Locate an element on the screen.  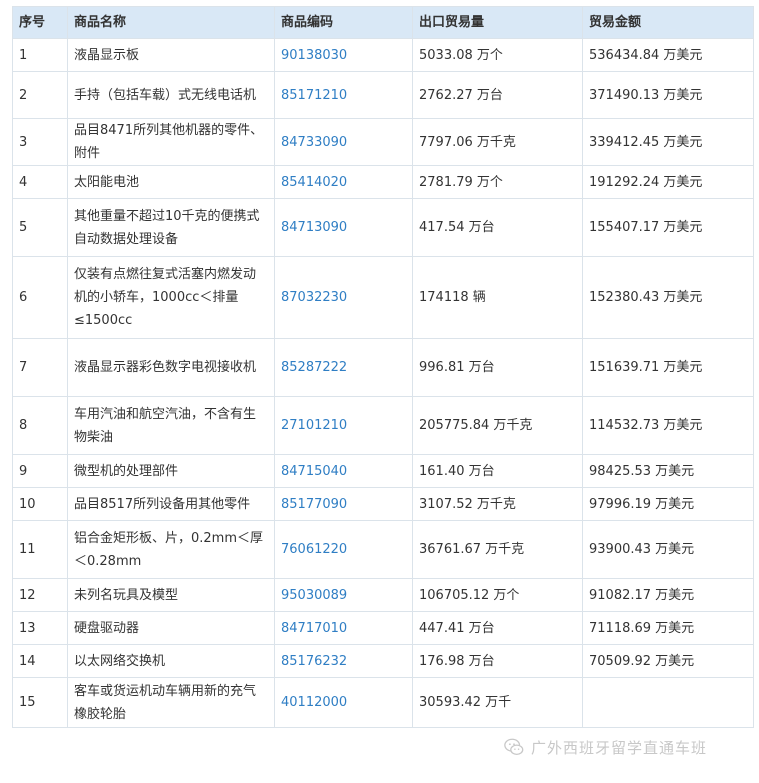
table-row: 15 客车或货运机动车辆用新的充气橡胶轮胎 40112000 30593.42 万千 is located at coordinates (383, 702).